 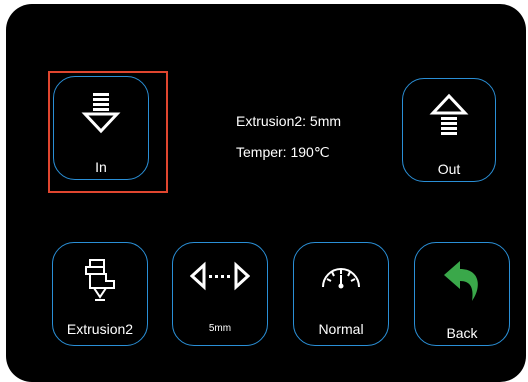 I want to click on extrusion-status: Extrusion2: 5mm, so click(x=289, y=121).